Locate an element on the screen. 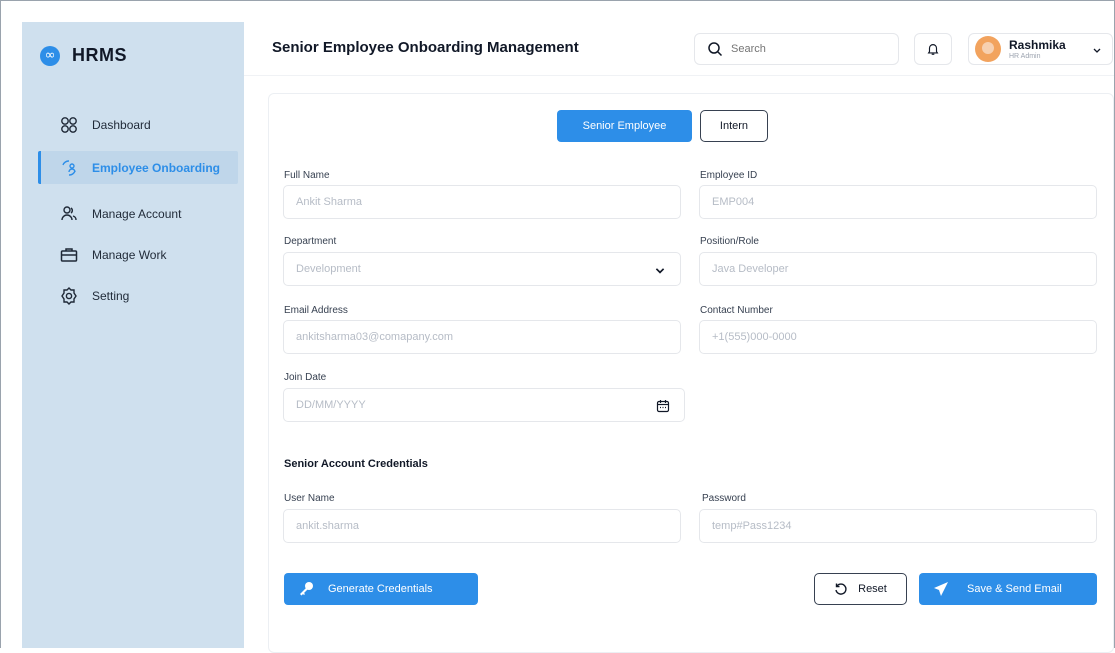 Image resolution: width=1115 pixels, height=653 pixels. sidebar-item-label: Dashboard is located at coordinates (121, 125).